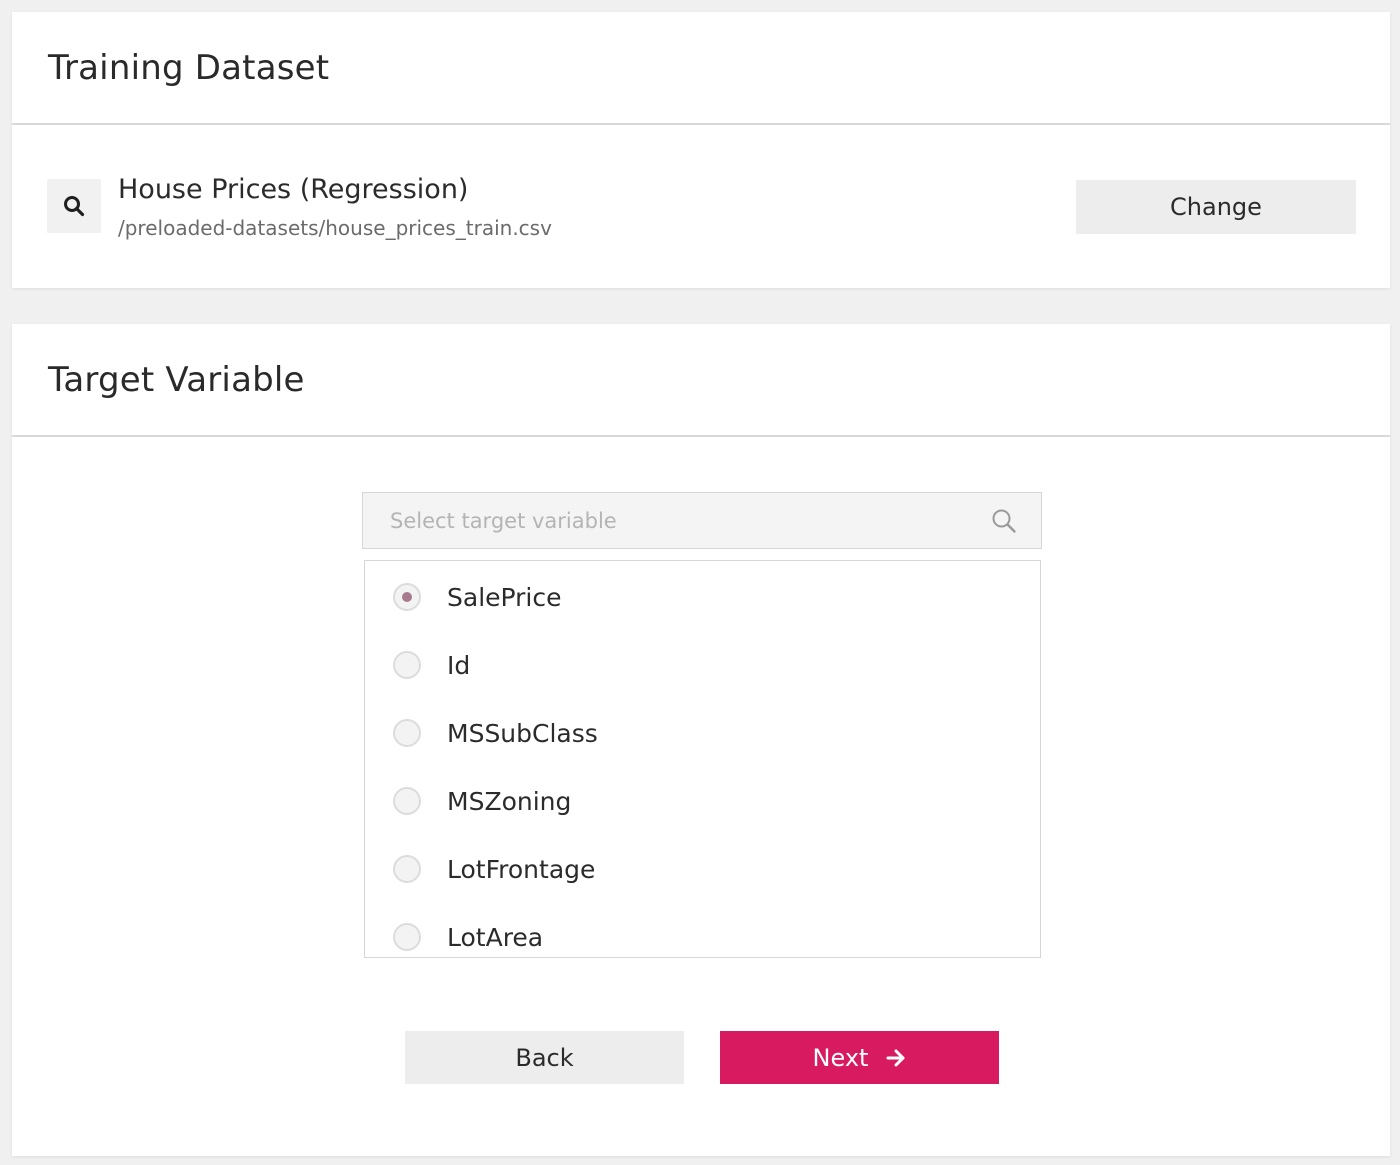 The height and width of the screenshot is (1165, 1400). Describe the element at coordinates (702, 869) in the screenshot. I see `list-item-lotfrontage: LotFrontage` at that location.